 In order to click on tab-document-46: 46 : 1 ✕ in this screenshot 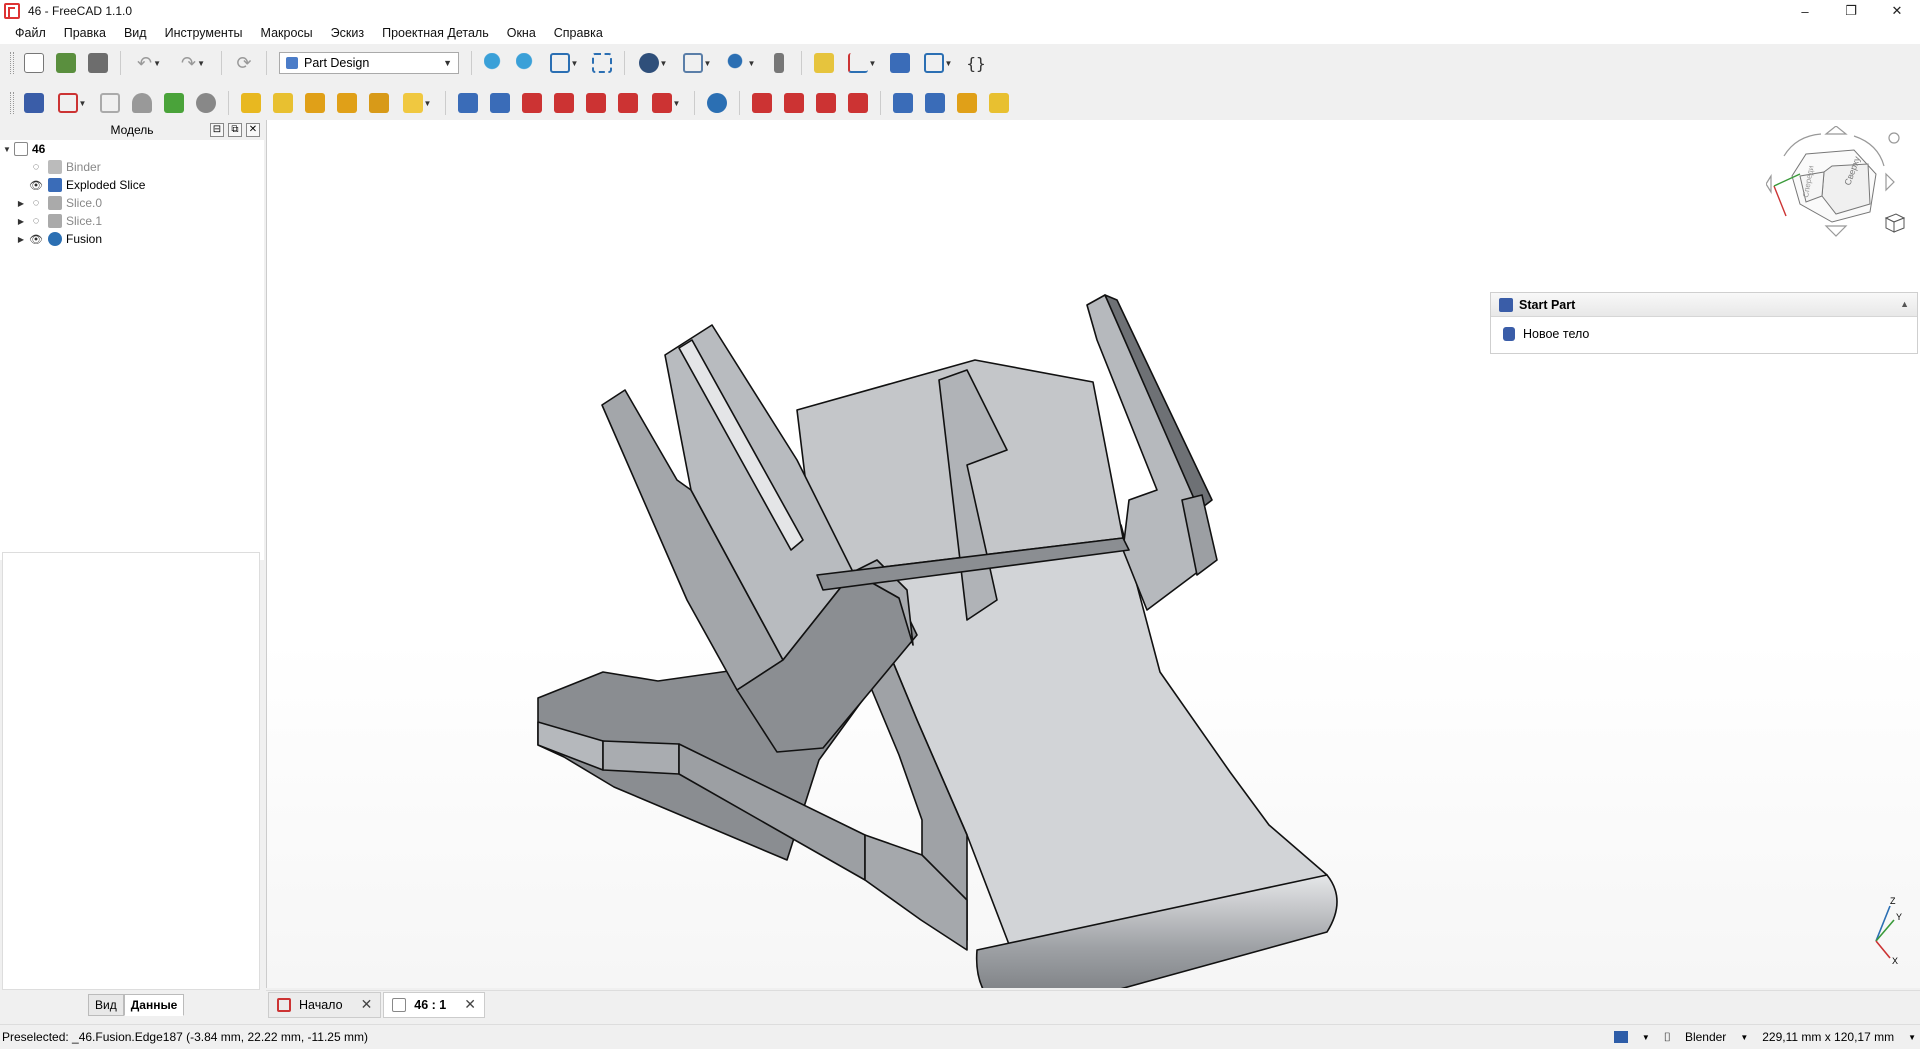, I will do `click(434, 1004)`.